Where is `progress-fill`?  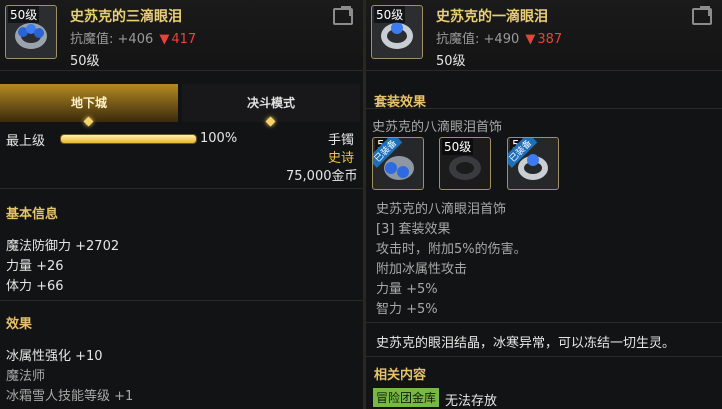
progress-fill is located at coordinates (128, 139).